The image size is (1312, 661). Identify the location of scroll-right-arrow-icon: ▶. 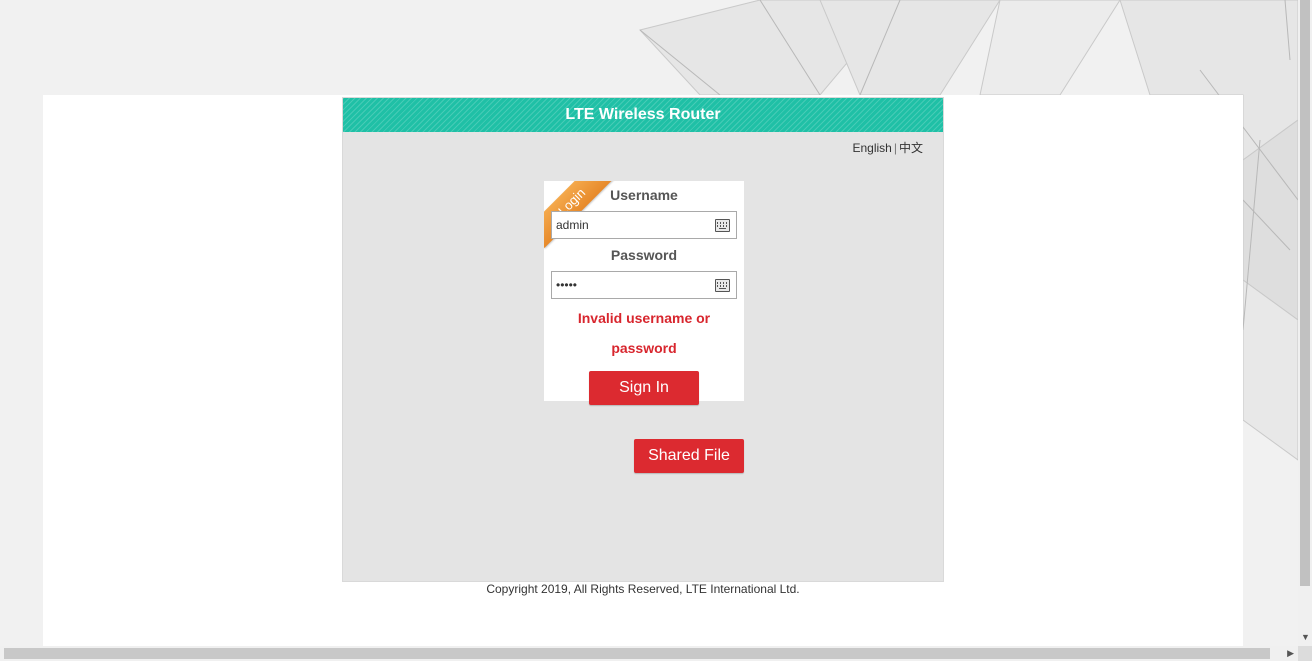
(1290, 653).